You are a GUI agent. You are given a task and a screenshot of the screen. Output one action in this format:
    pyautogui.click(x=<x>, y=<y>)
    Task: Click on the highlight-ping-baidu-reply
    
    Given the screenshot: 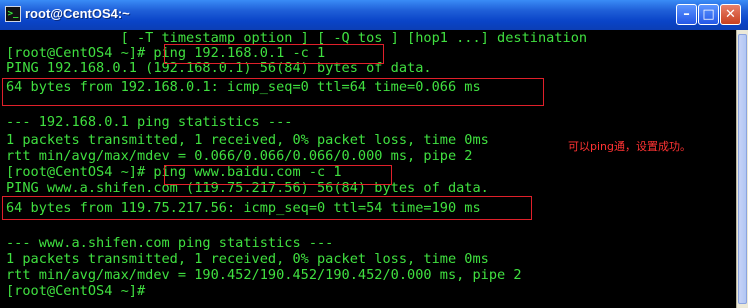 What is the action you would take?
    pyautogui.click(x=267, y=208)
    